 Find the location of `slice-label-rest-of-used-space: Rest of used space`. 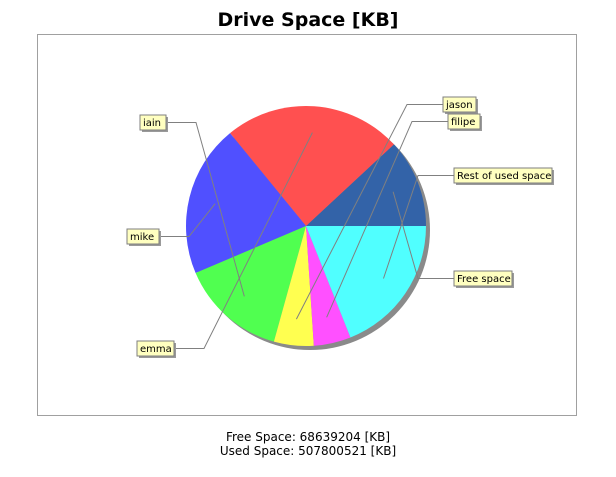

slice-label-rest-of-used-space: Rest of used space is located at coordinates (504, 176).